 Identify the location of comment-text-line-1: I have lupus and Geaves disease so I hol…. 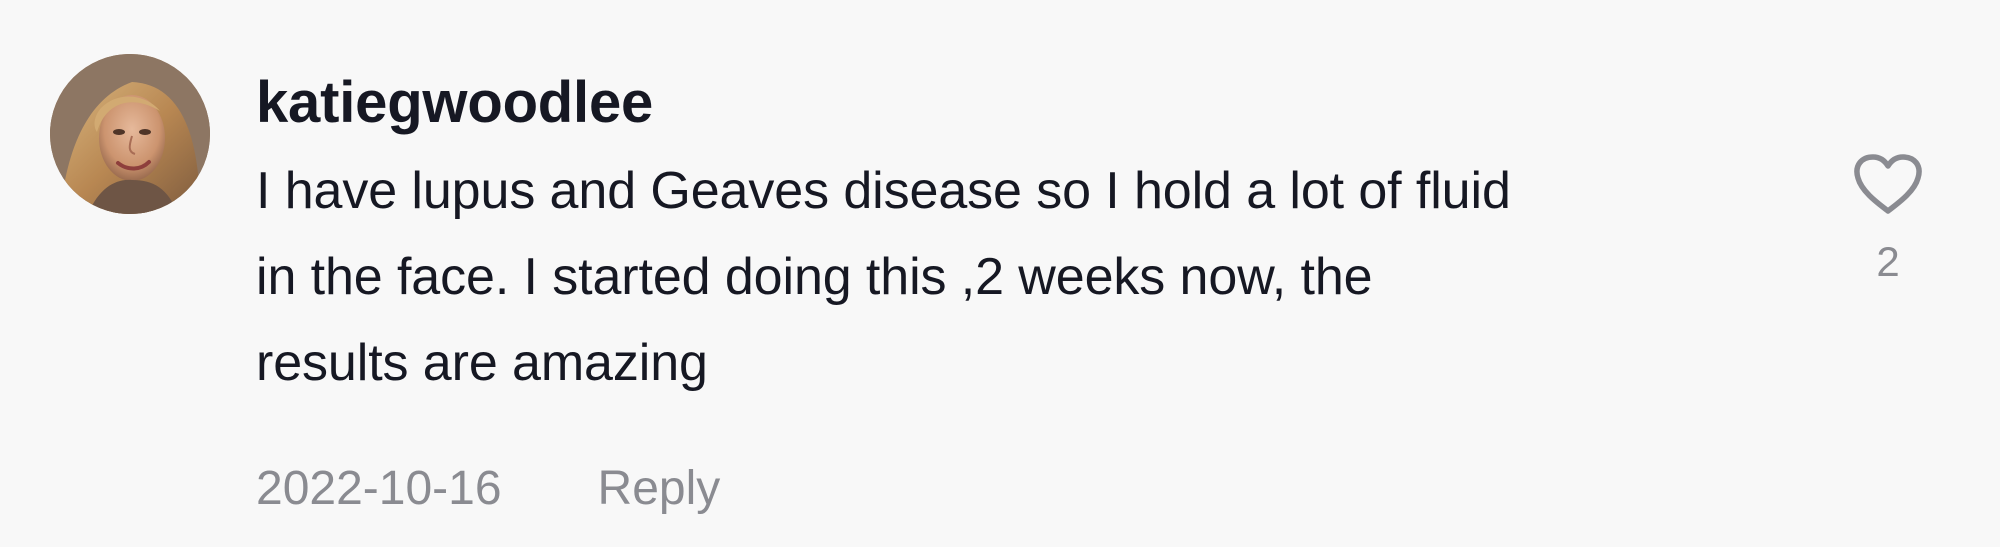
(883, 191).